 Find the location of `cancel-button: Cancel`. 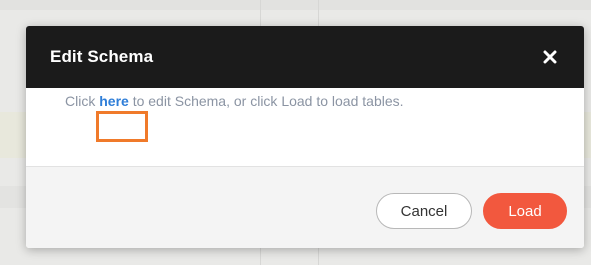

cancel-button: Cancel is located at coordinates (424, 211).